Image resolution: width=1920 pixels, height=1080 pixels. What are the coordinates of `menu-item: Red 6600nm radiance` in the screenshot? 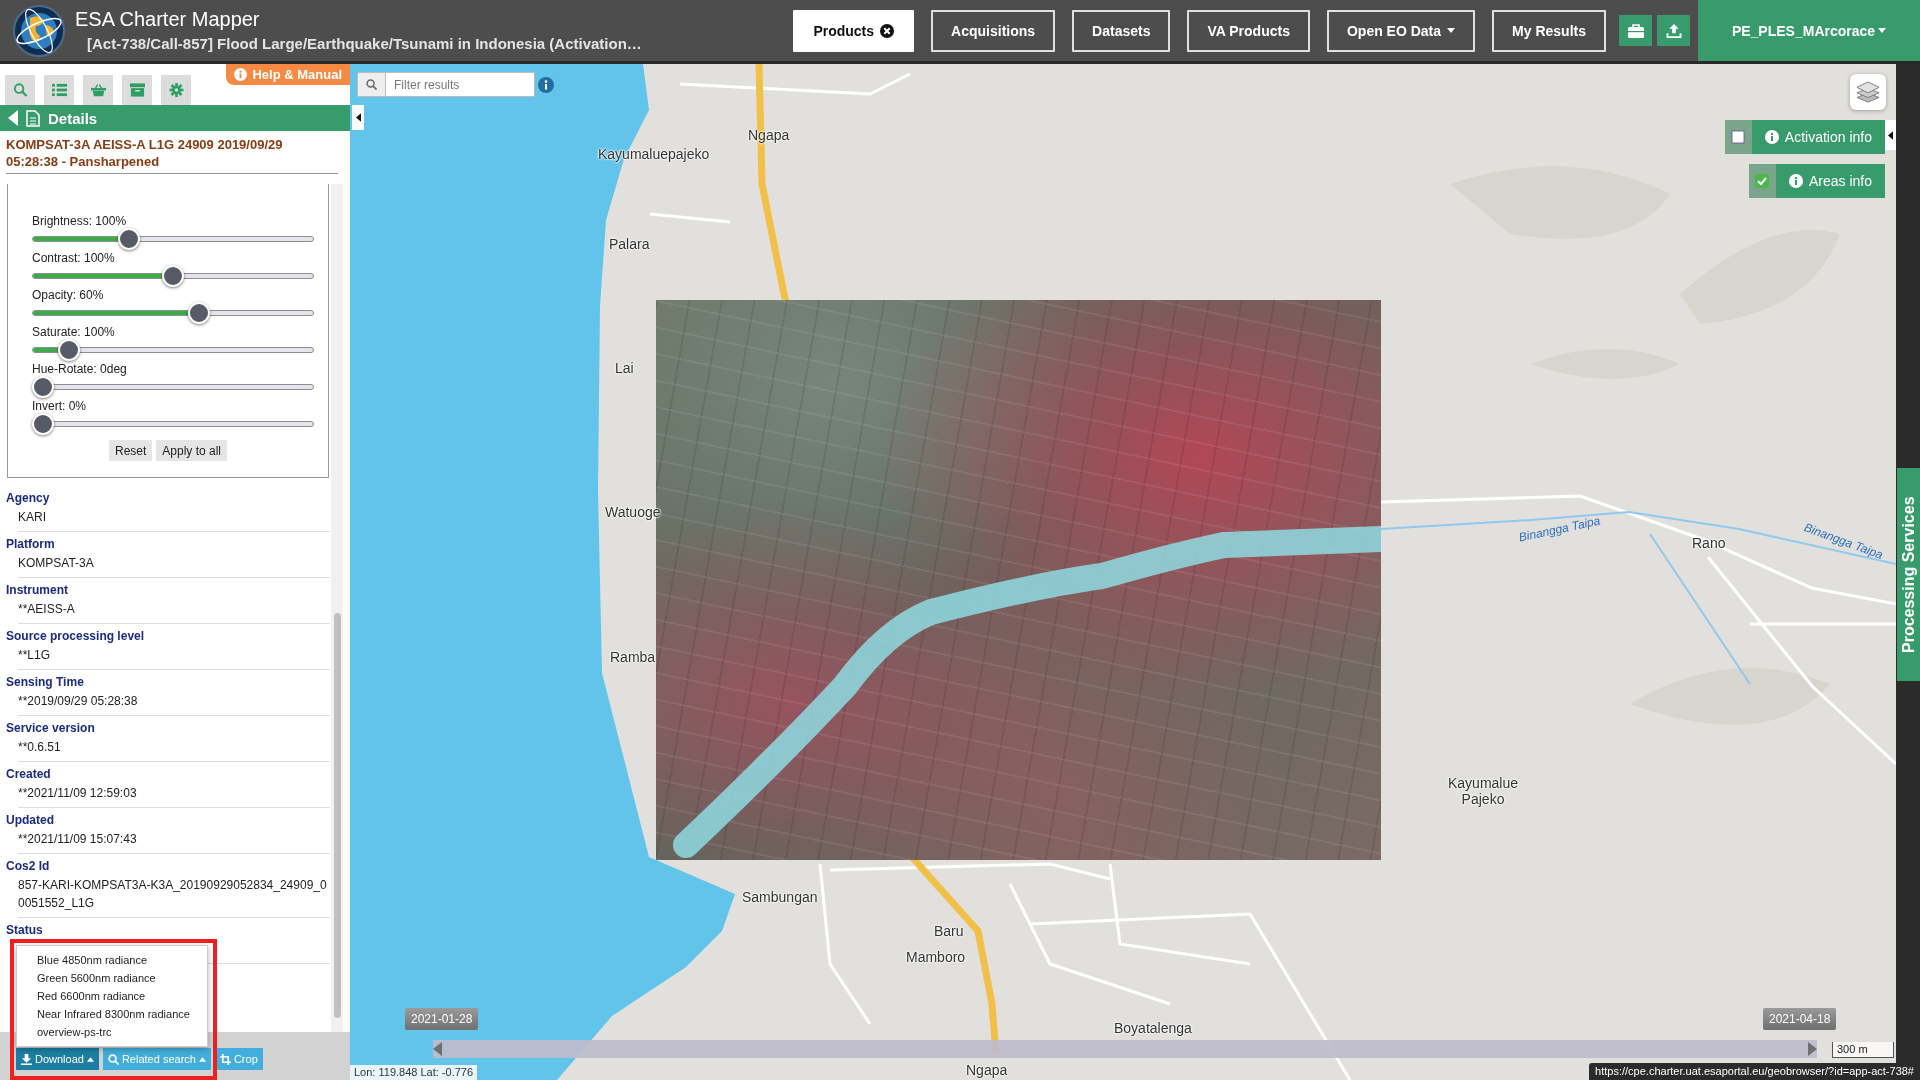 It's located at (112, 996).